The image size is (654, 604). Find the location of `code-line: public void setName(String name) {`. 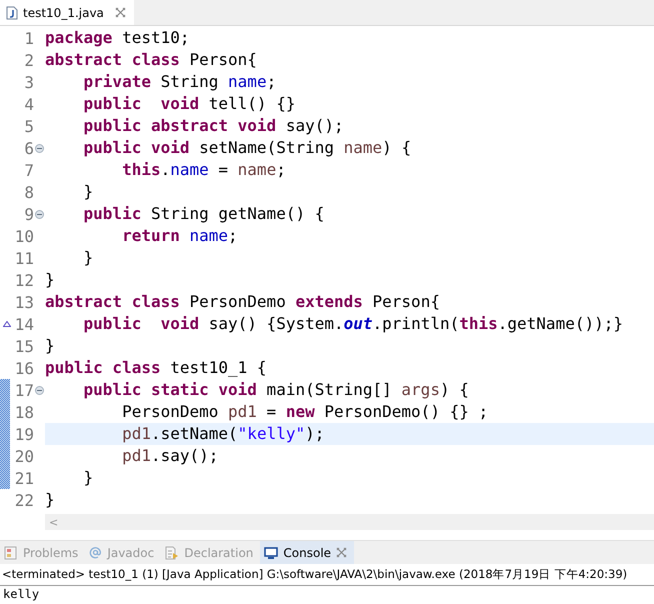

code-line: public void setName(String name) { is located at coordinates (247, 148).